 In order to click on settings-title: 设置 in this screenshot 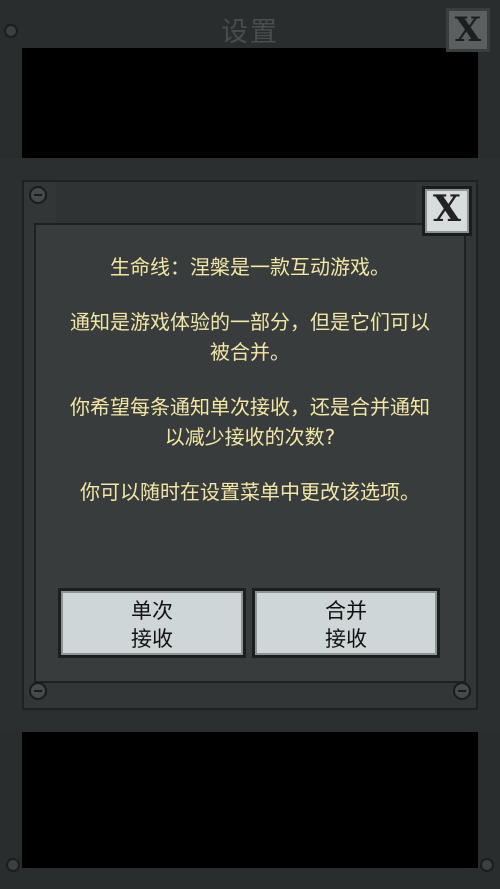, I will do `click(250, 32)`.